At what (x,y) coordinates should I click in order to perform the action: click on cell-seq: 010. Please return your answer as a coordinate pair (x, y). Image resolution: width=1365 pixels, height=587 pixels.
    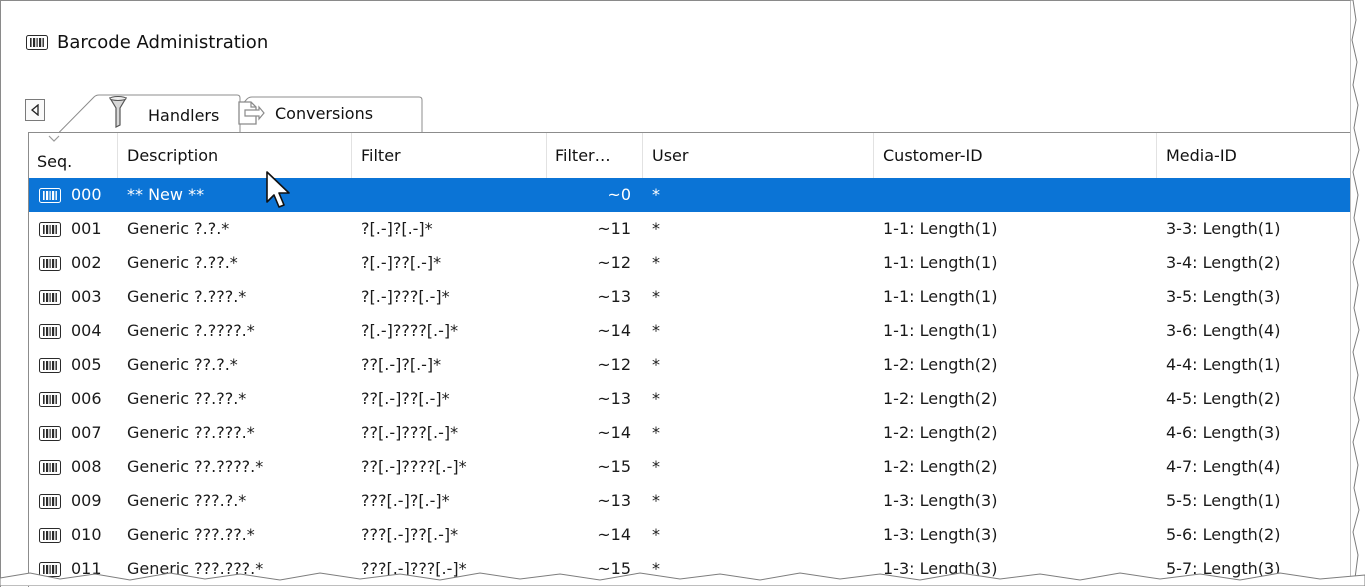
    Looking at the image, I should click on (73, 535).